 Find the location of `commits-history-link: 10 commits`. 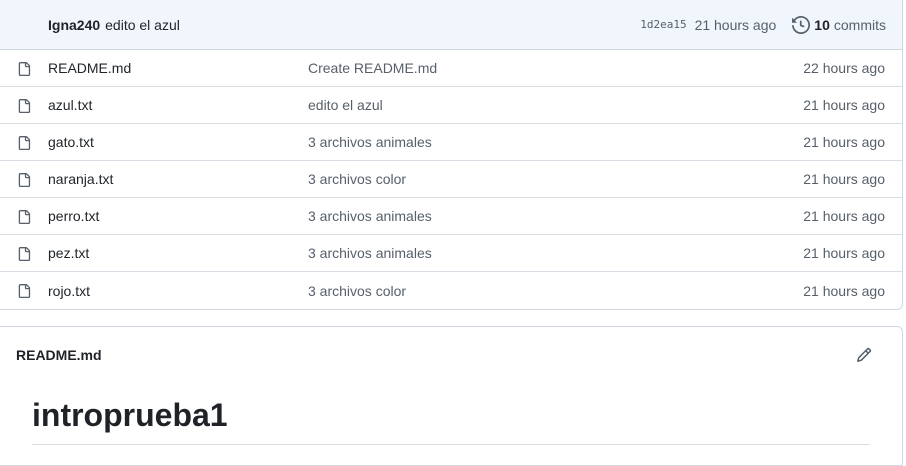

commits-history-link: 10 commits is located at coordinates (839, 24).